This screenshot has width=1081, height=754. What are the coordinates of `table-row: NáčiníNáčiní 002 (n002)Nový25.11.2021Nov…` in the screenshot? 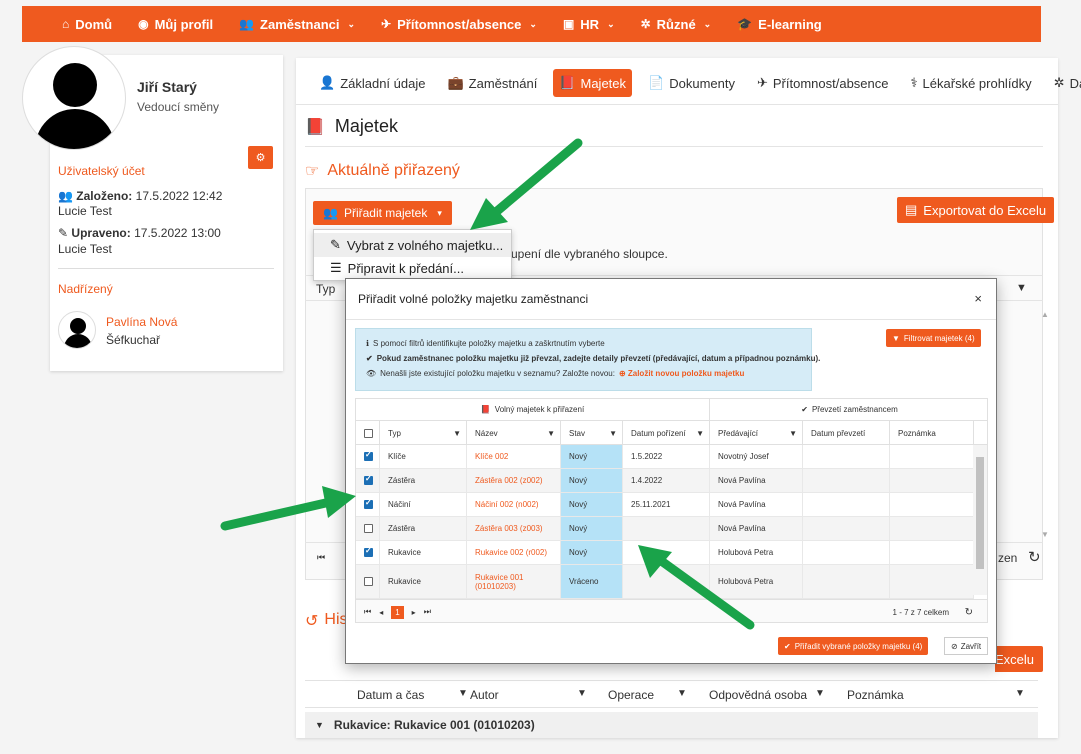 It's located at (665, 505).